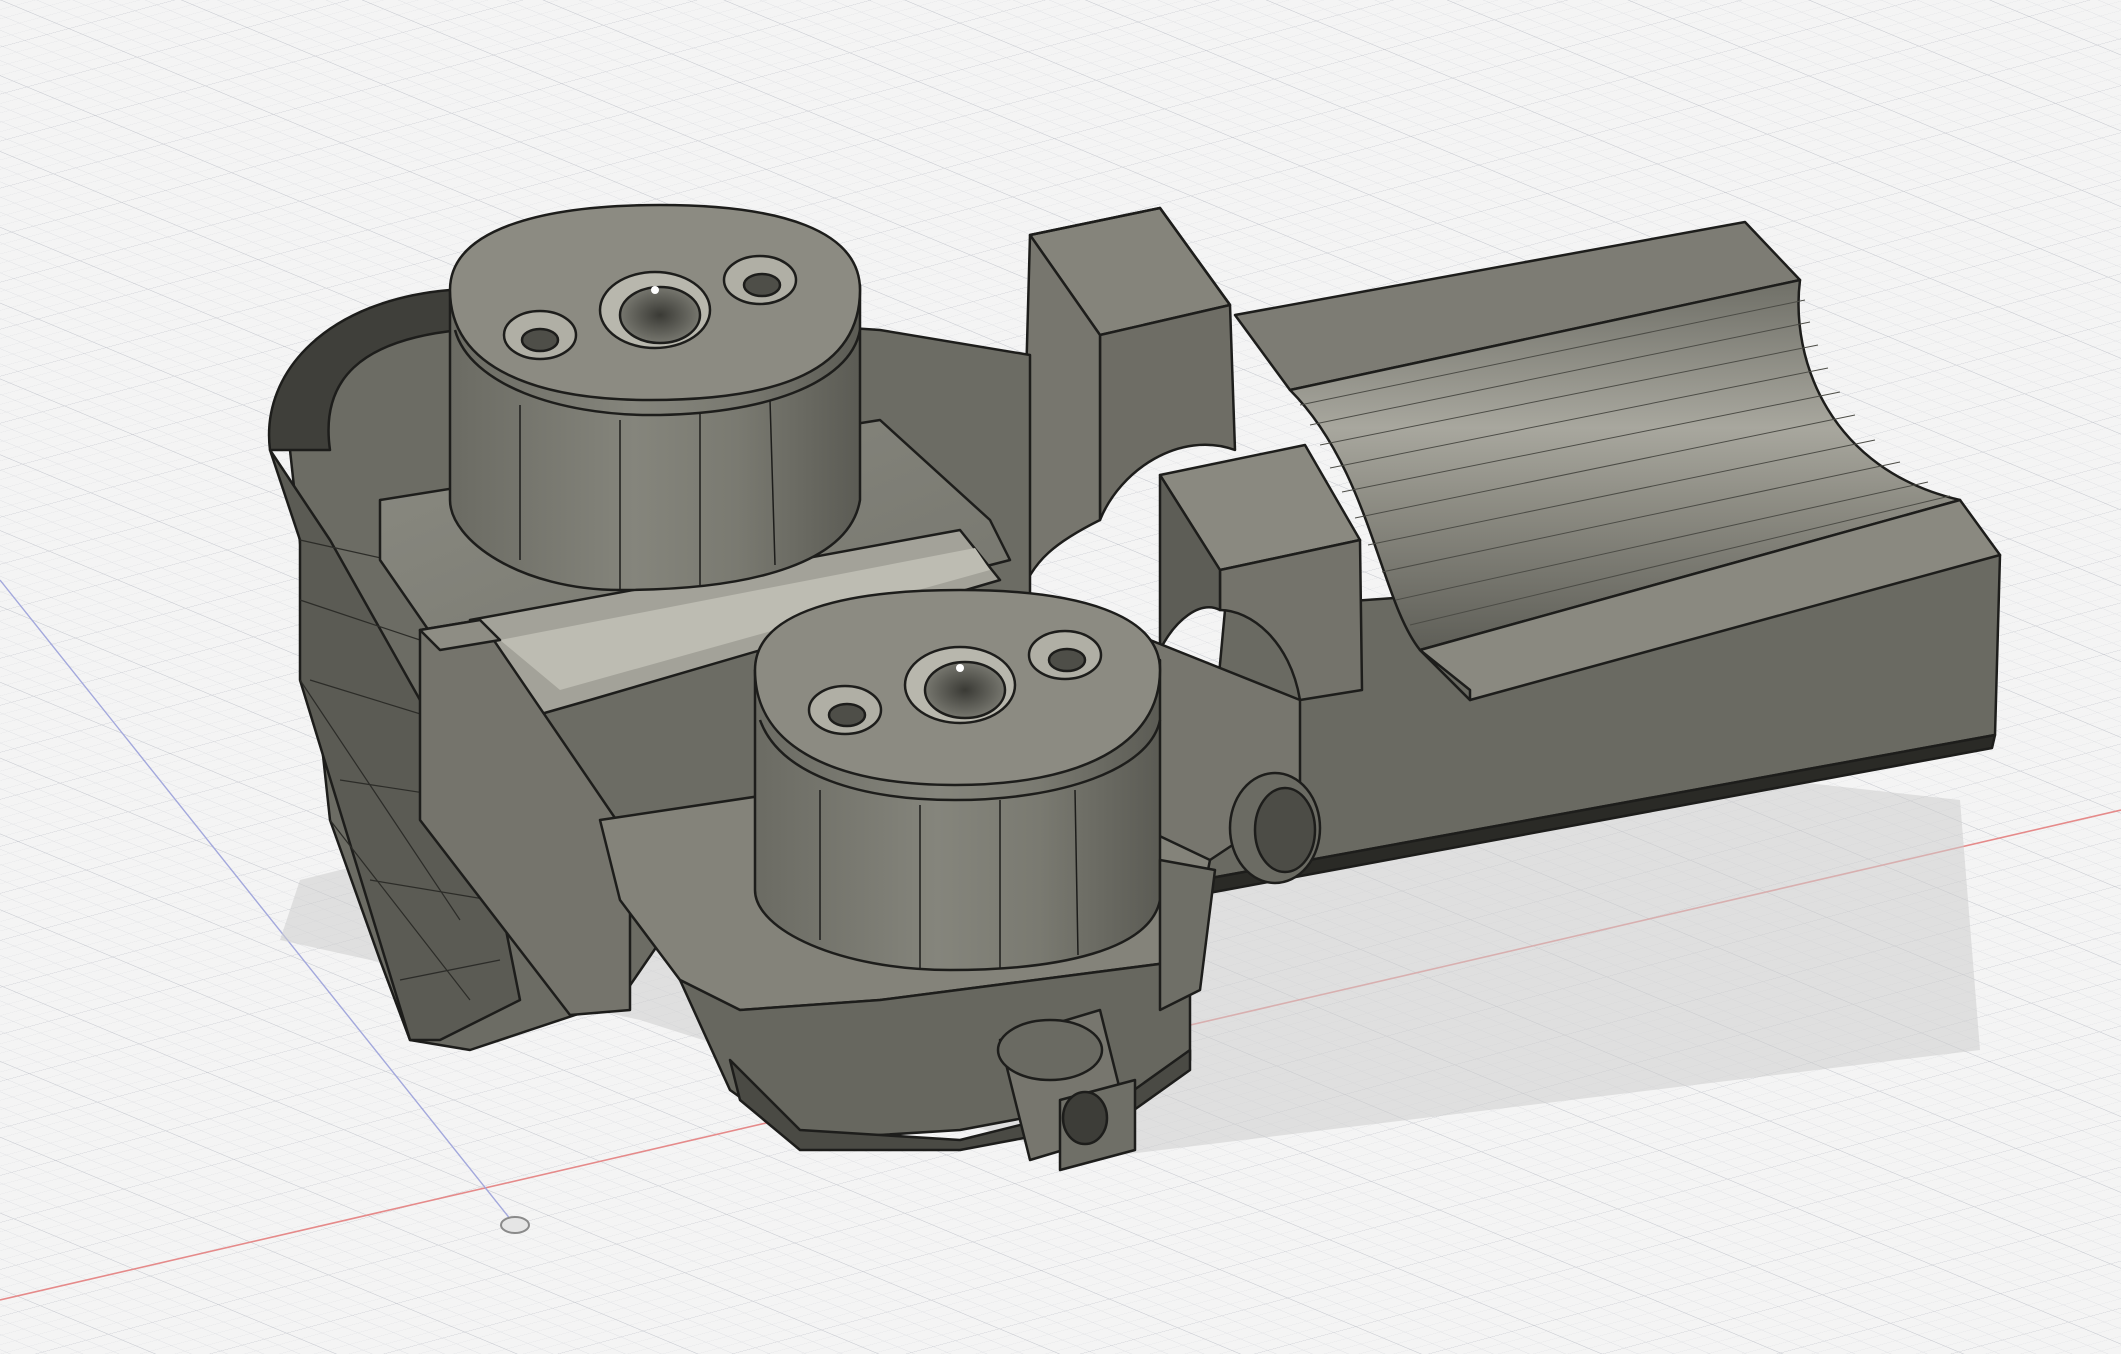 The width and height of the screenshot is (2121, 1354). Describe the element at coordinates (655, 397) in the screenshot. I see `upper-cylinder` at that location.